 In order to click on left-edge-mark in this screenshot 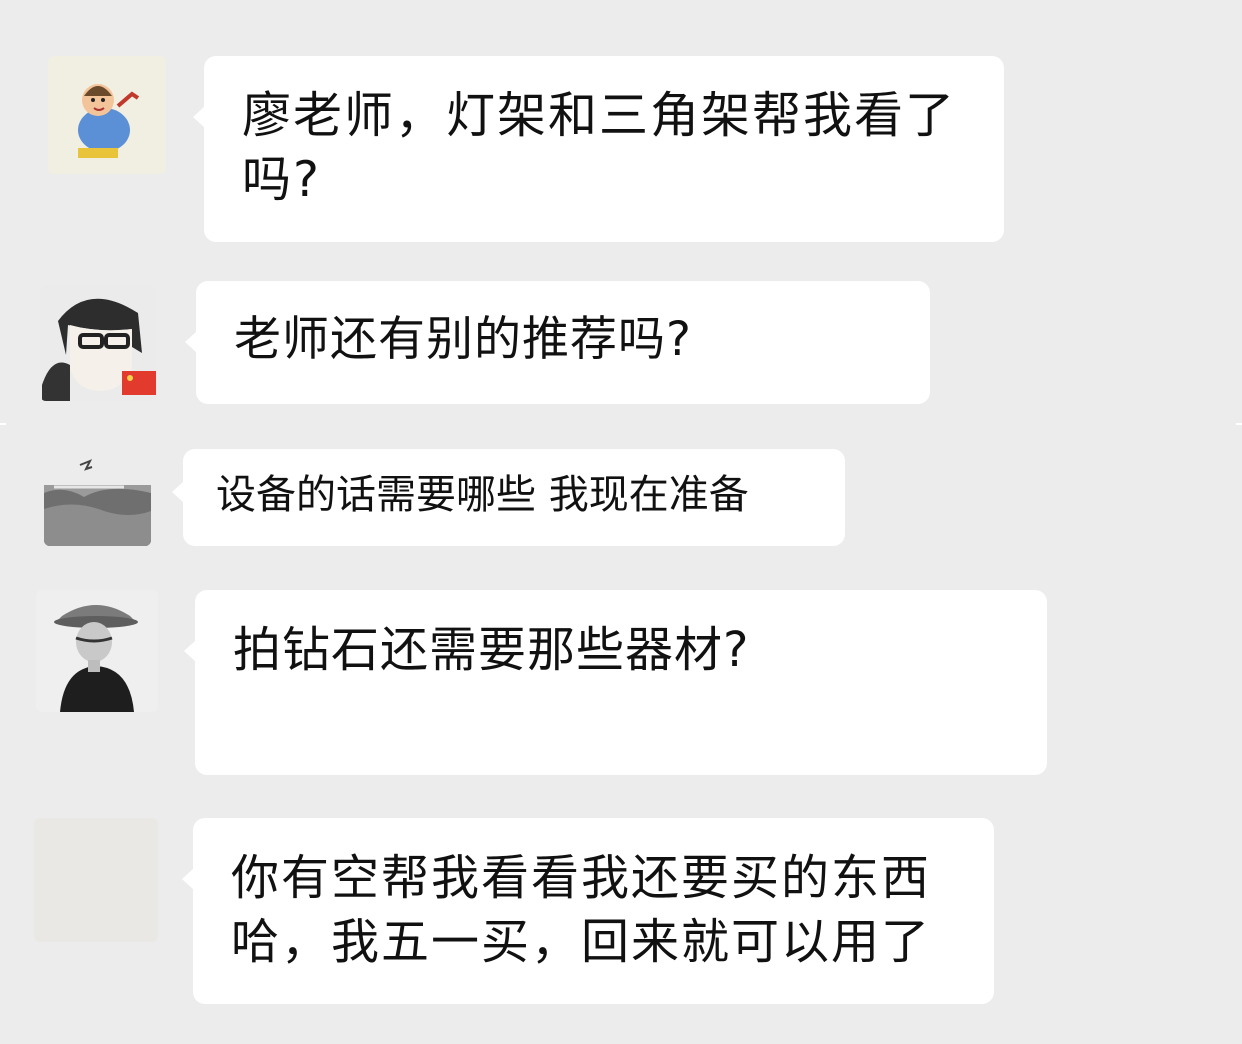, I will do `click(3, 424)`.